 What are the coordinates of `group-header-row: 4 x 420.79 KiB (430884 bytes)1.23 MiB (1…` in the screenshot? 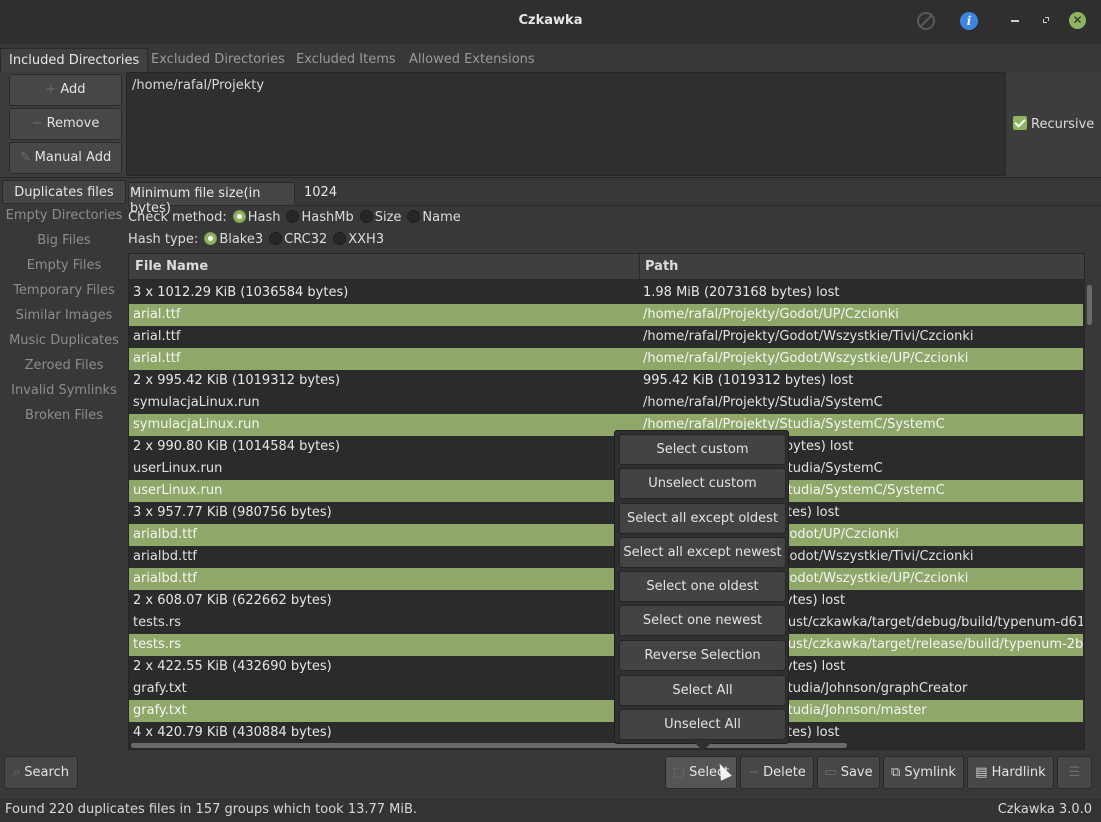 It's located at (606, 733).